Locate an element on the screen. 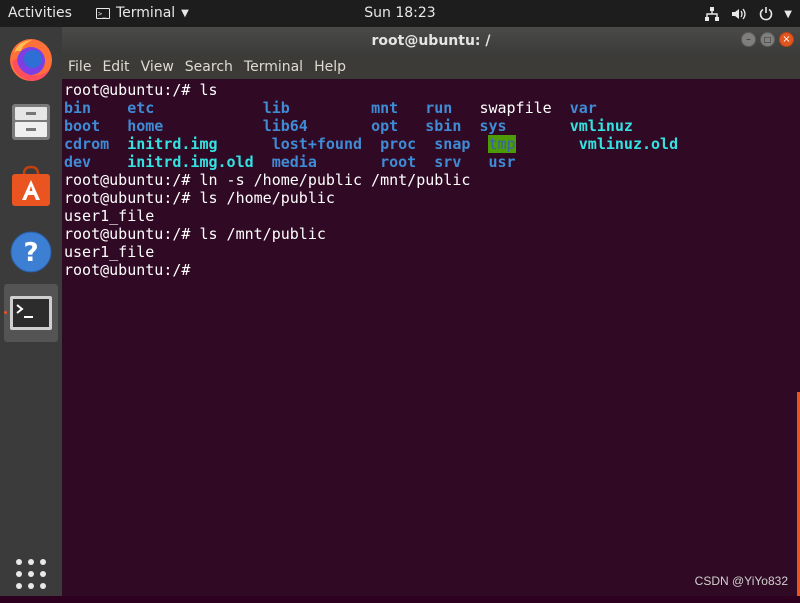 This screenshot has width=800, height=603. ls-entry: run is located at coordinates (439, 108).